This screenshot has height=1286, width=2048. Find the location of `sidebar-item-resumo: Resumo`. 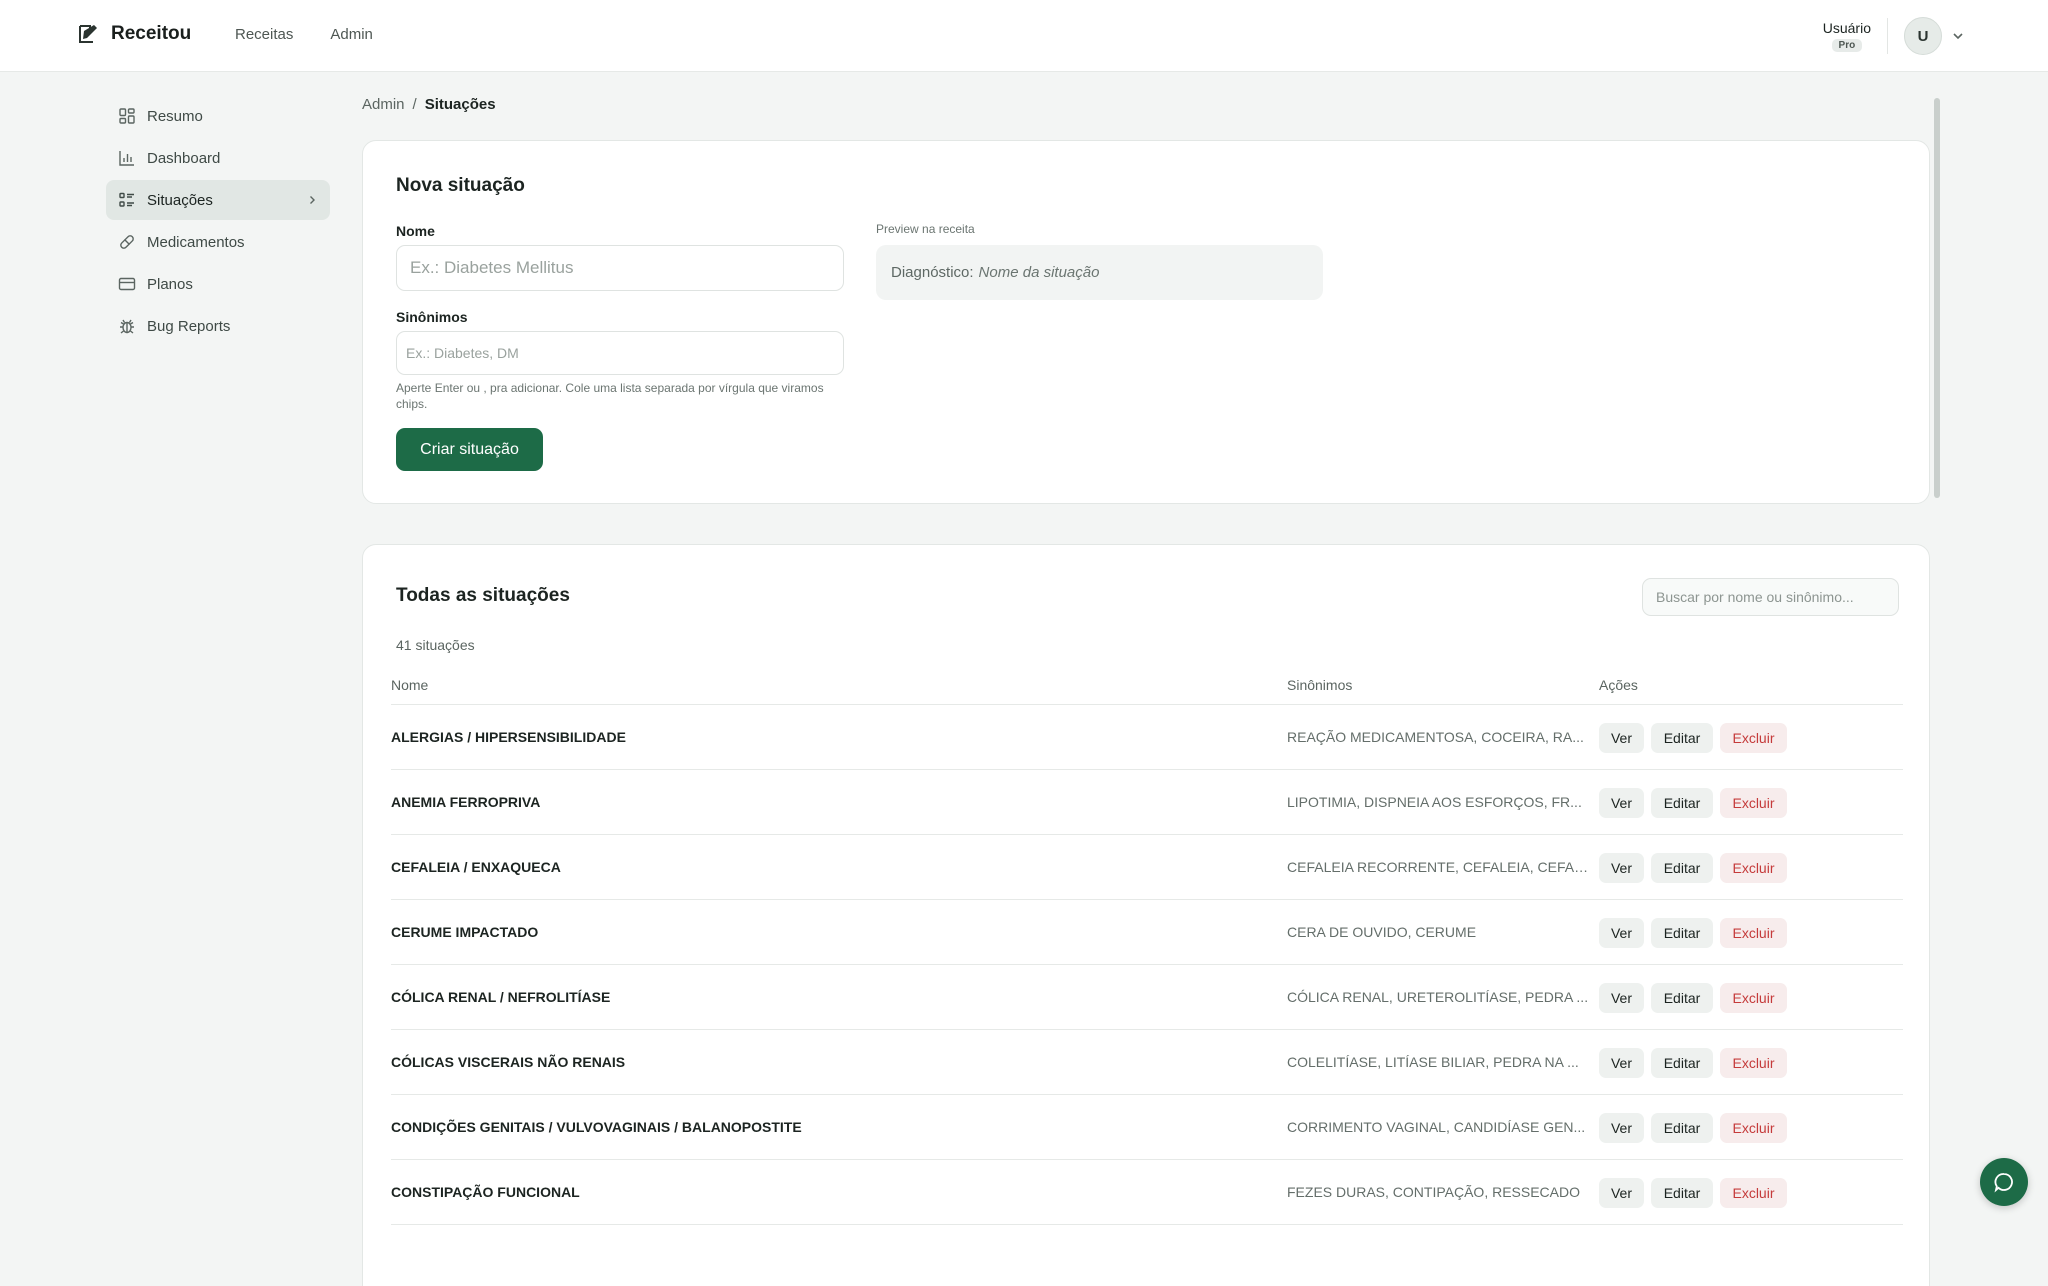

sidebar-item-resumo: Resumo is located at coordinates (218, 116).